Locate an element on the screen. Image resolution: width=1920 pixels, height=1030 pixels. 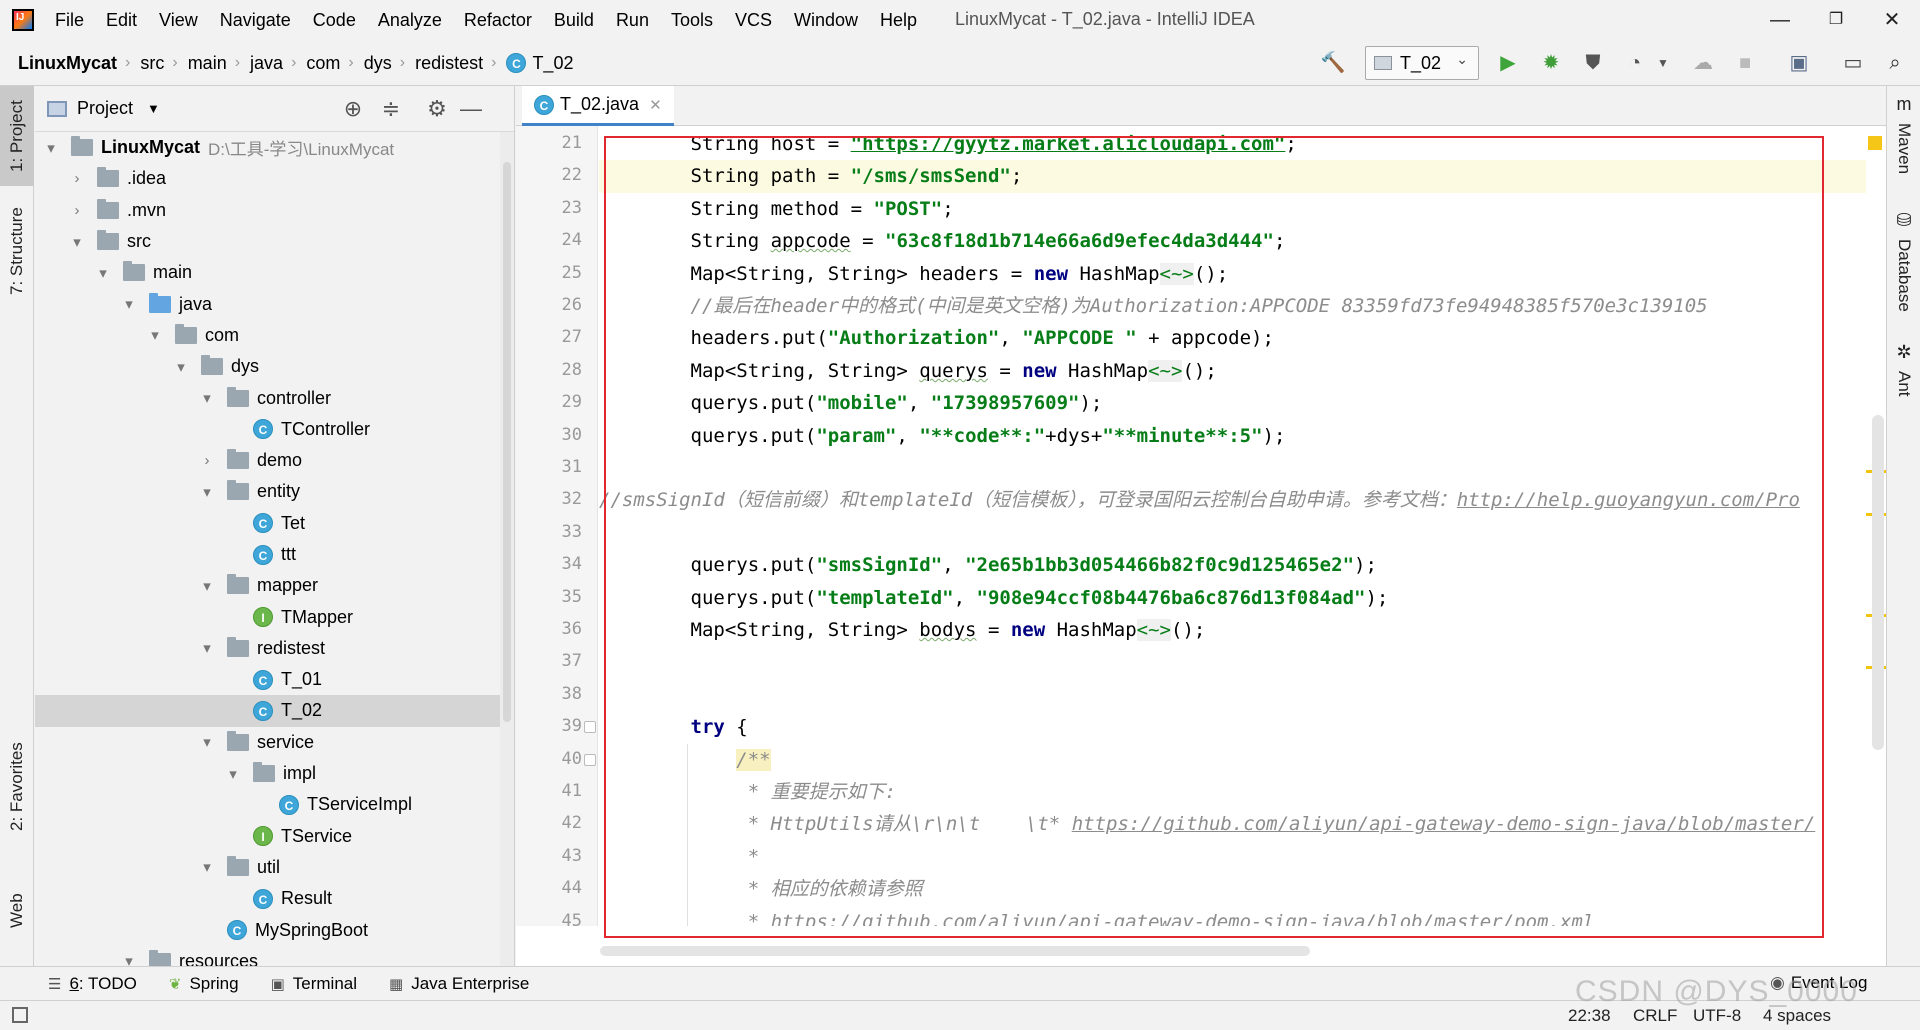
tool-tab-structure: 7: Structure is located at coordinates (17, 251).